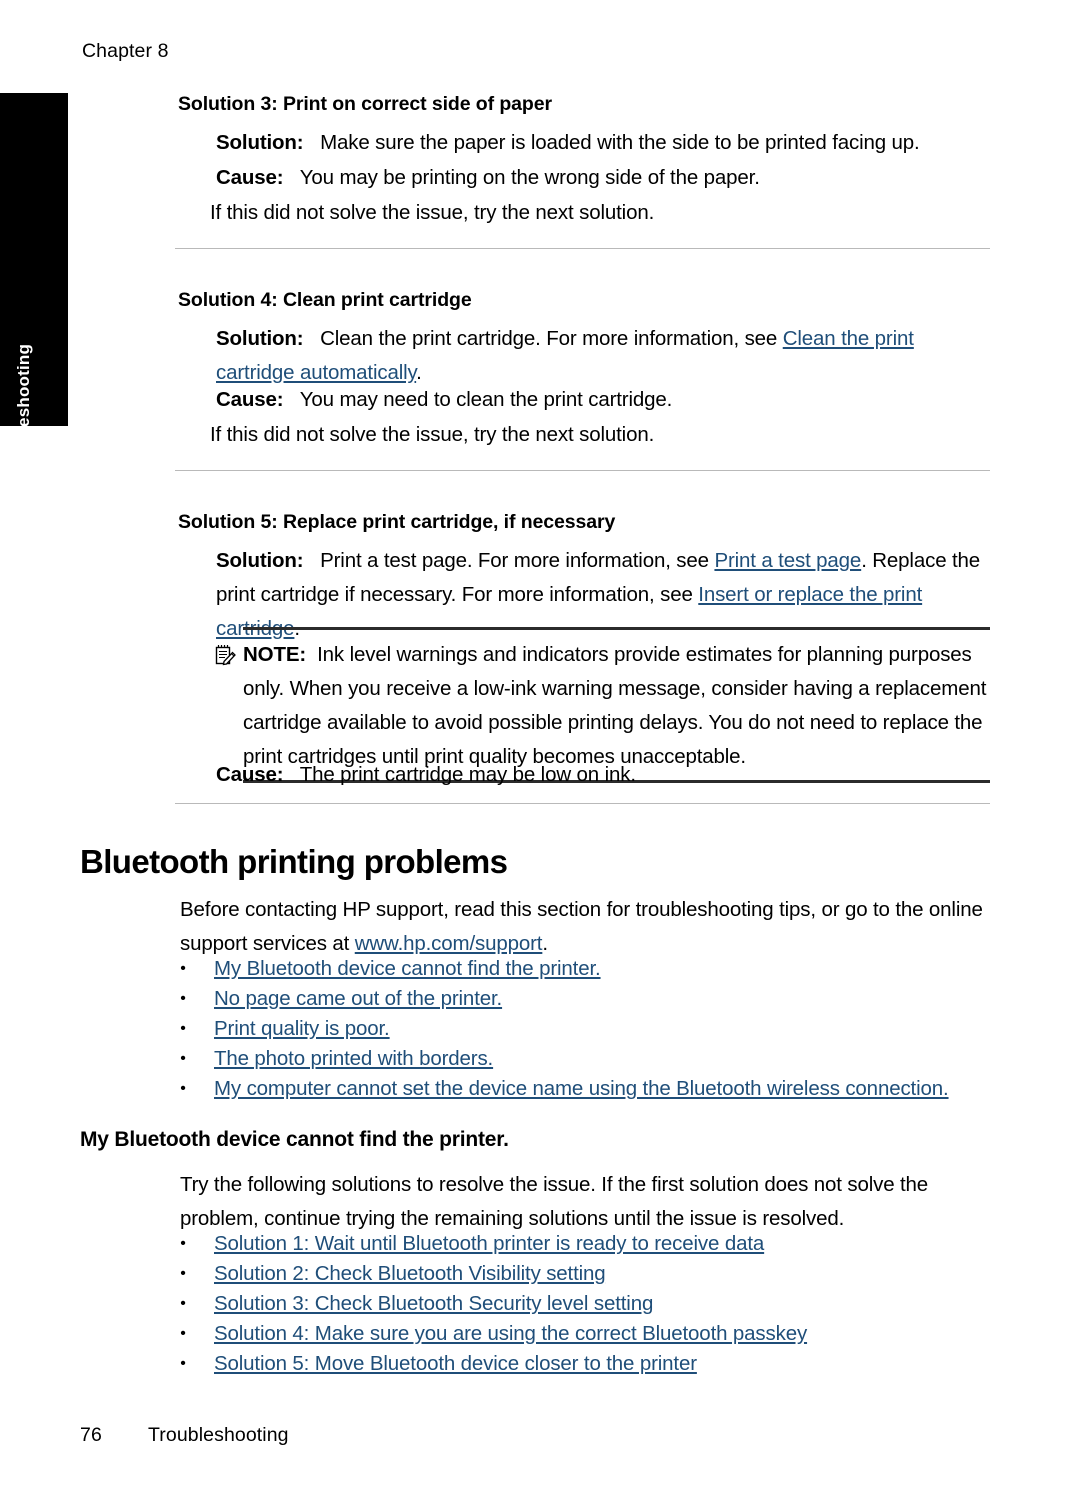 The width and height of the screenshot is (1080, 1495). I want to click on list-item: • Print quality is poor., so click(593, 1029).